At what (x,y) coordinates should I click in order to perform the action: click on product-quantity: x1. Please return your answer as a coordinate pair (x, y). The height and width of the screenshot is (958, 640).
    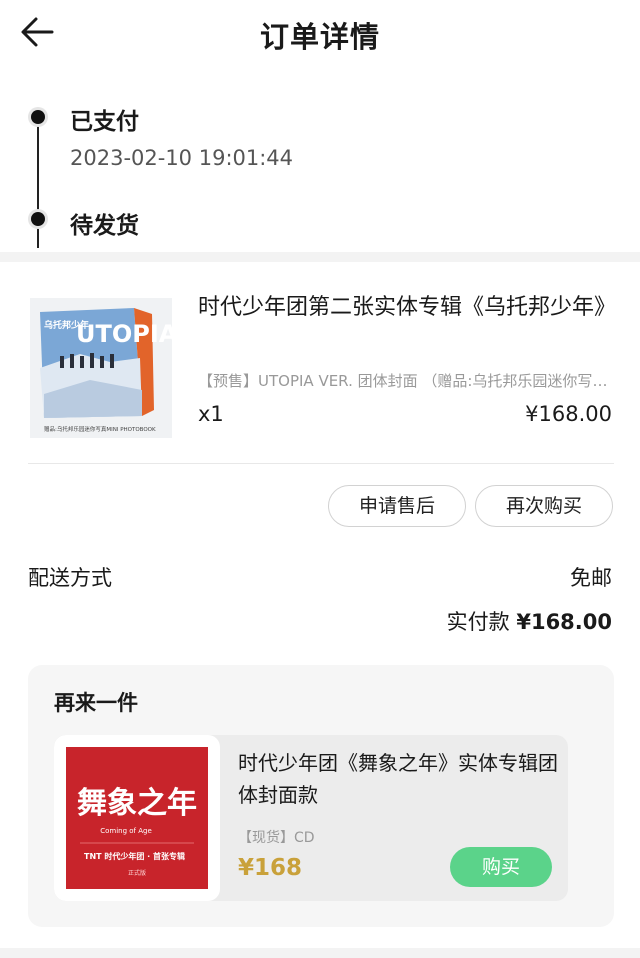
    Looking at the image, I should click on (211, 414).